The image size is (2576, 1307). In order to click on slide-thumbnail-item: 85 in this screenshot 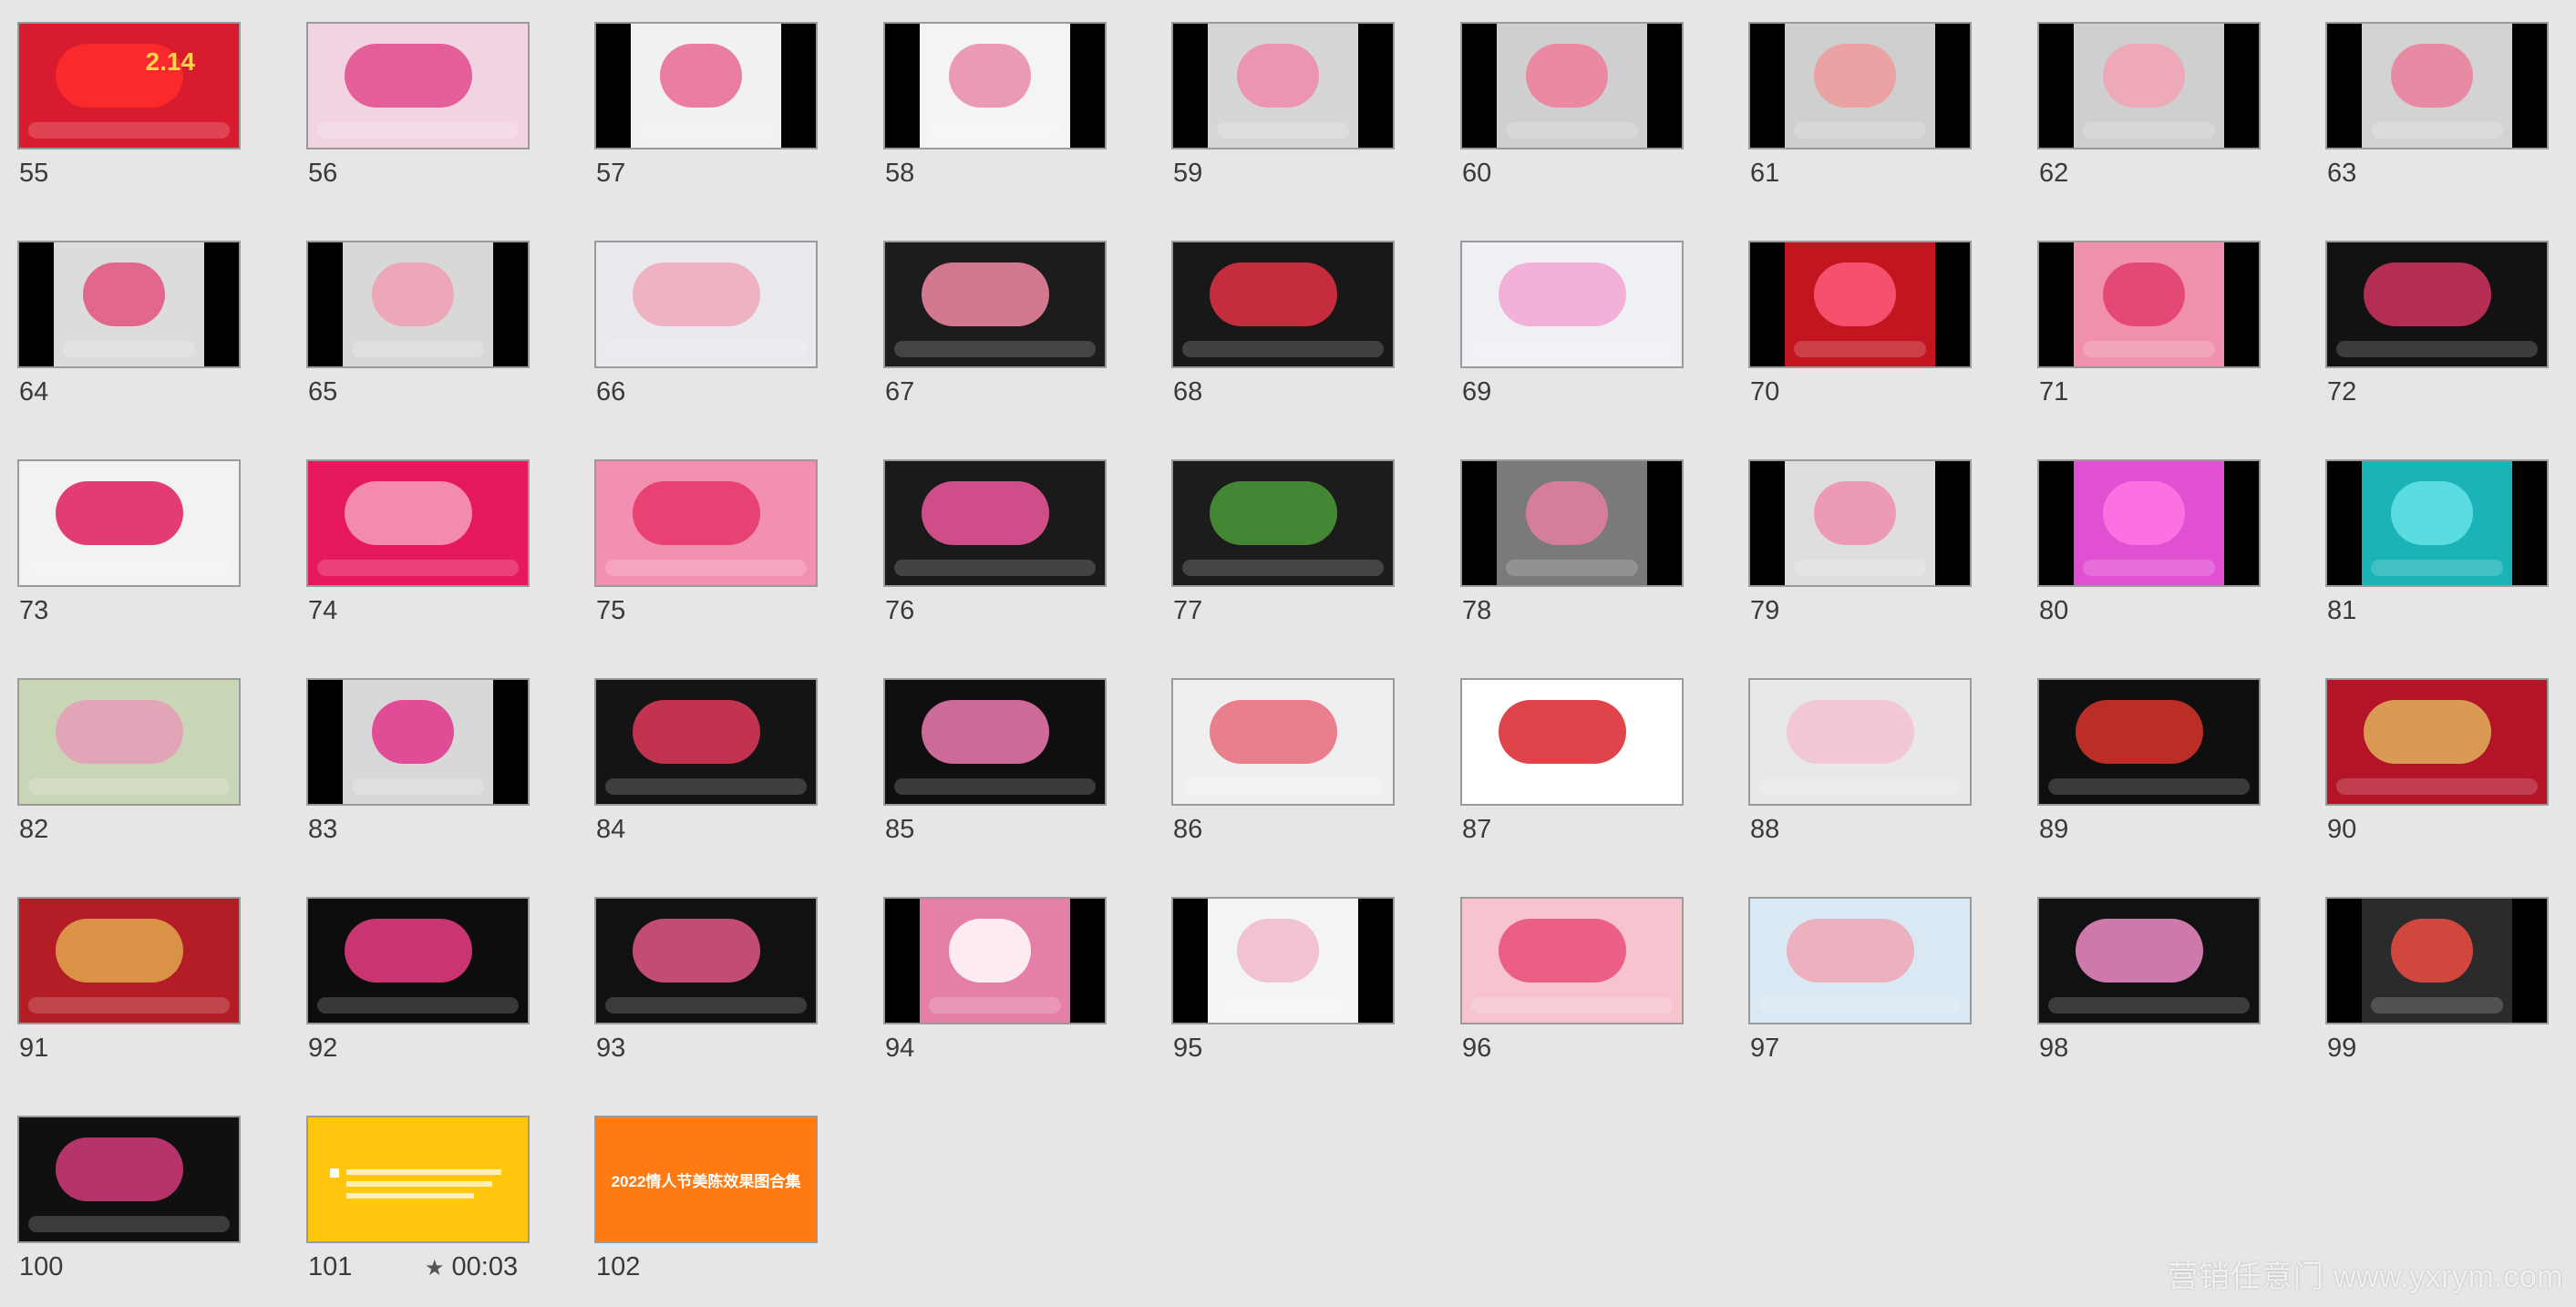, I will do `click(995, 767)`.